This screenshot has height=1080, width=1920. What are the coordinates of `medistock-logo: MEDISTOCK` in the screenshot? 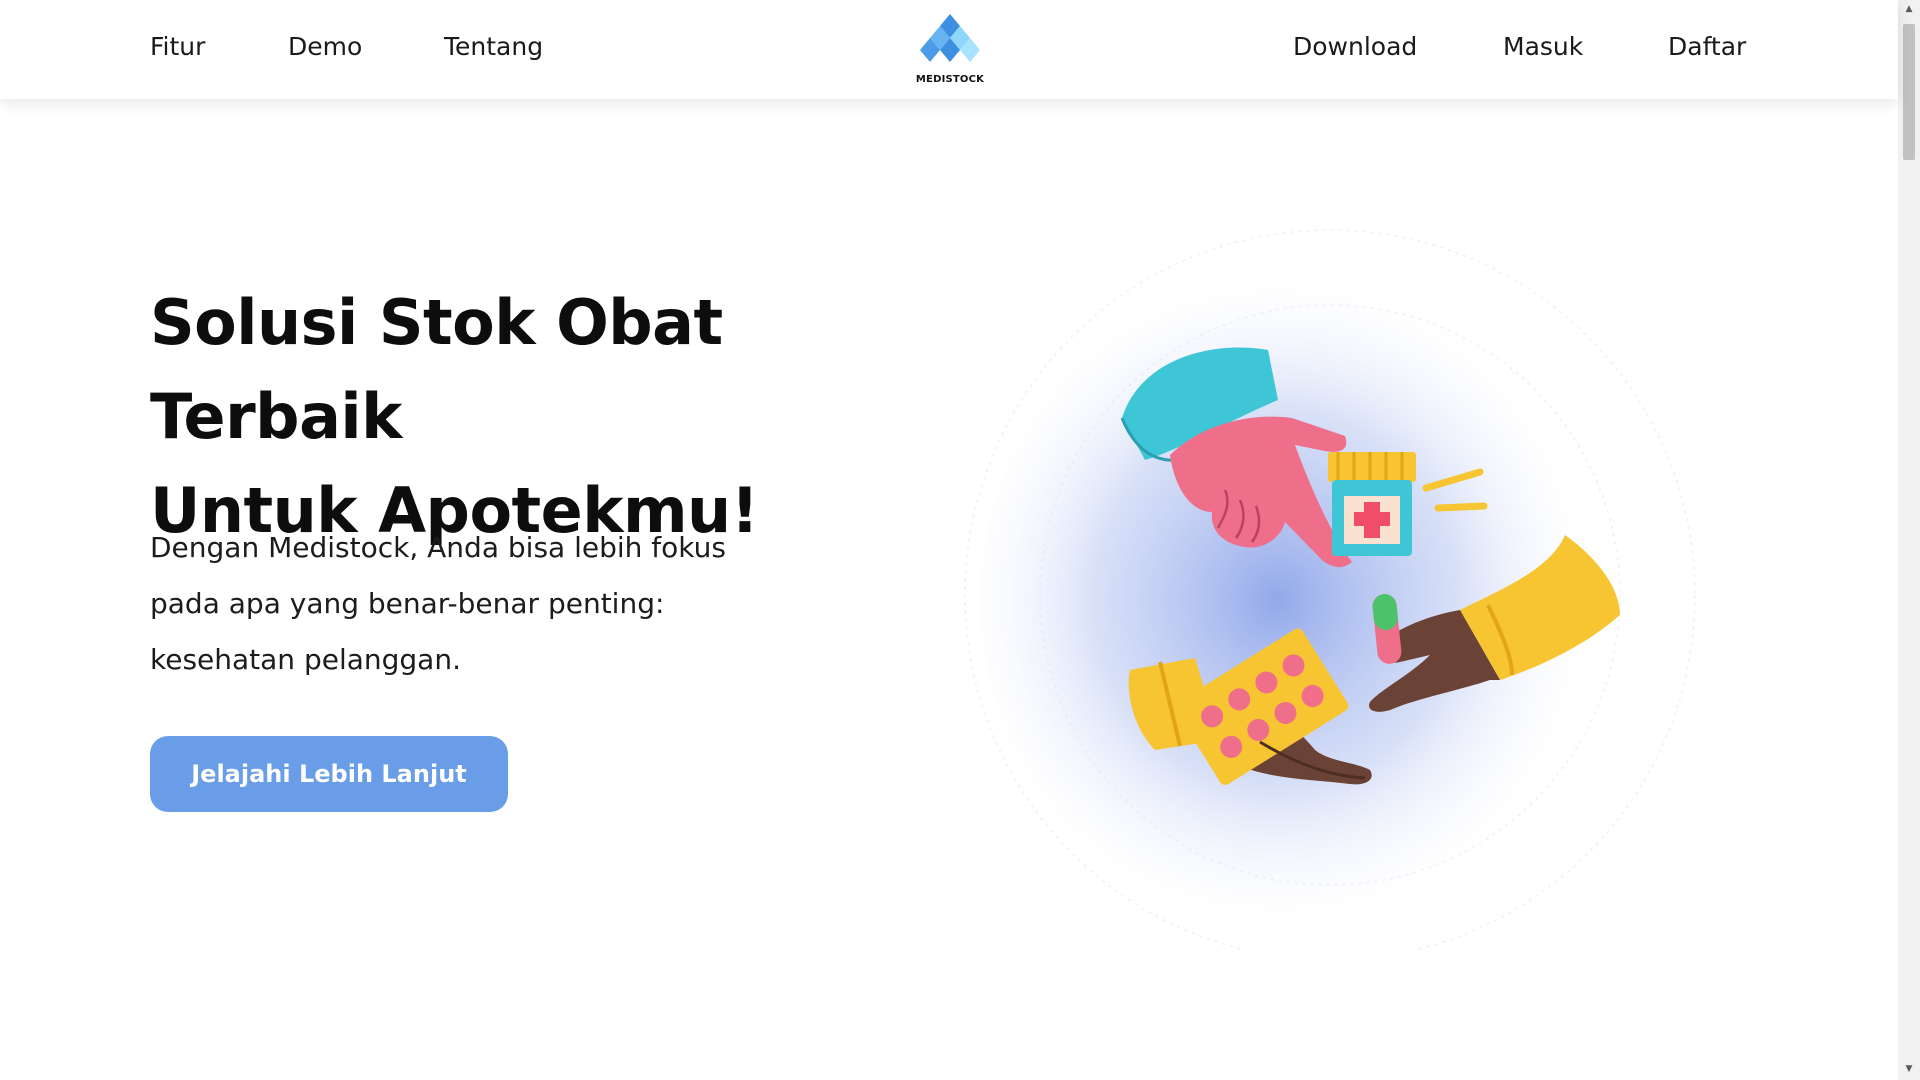 It's located at (950, 50).